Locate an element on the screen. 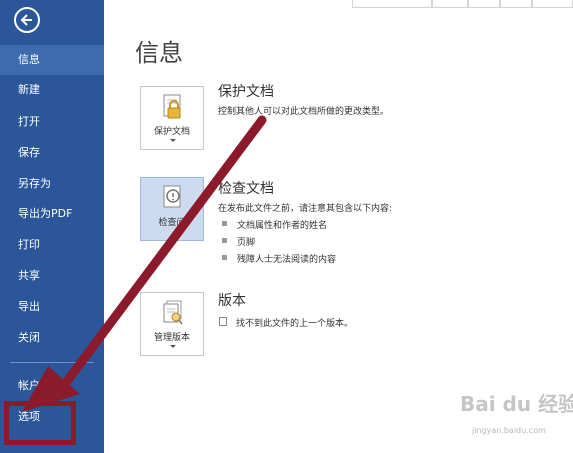  watermark-url: jingyan.baidu.com is located at coordinates (509, 430).